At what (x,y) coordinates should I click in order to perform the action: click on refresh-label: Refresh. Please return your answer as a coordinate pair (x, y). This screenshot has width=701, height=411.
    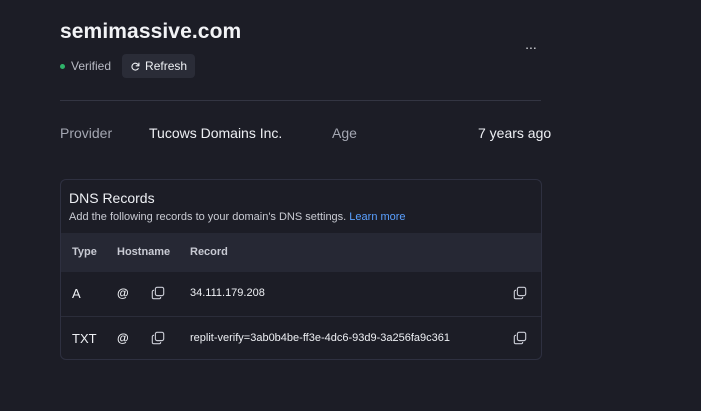
    Looking at the image, I should click on (166, 66).